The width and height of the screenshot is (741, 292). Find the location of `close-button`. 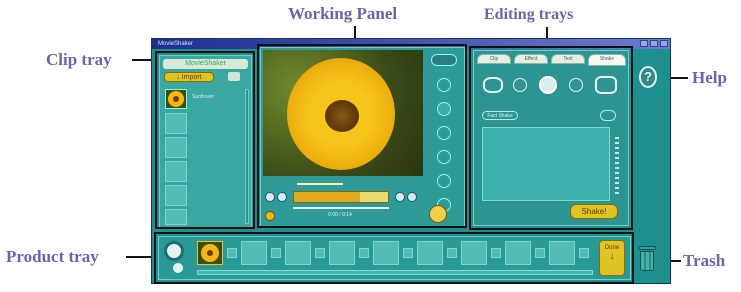

close-button is located at coordinates (664, 43).